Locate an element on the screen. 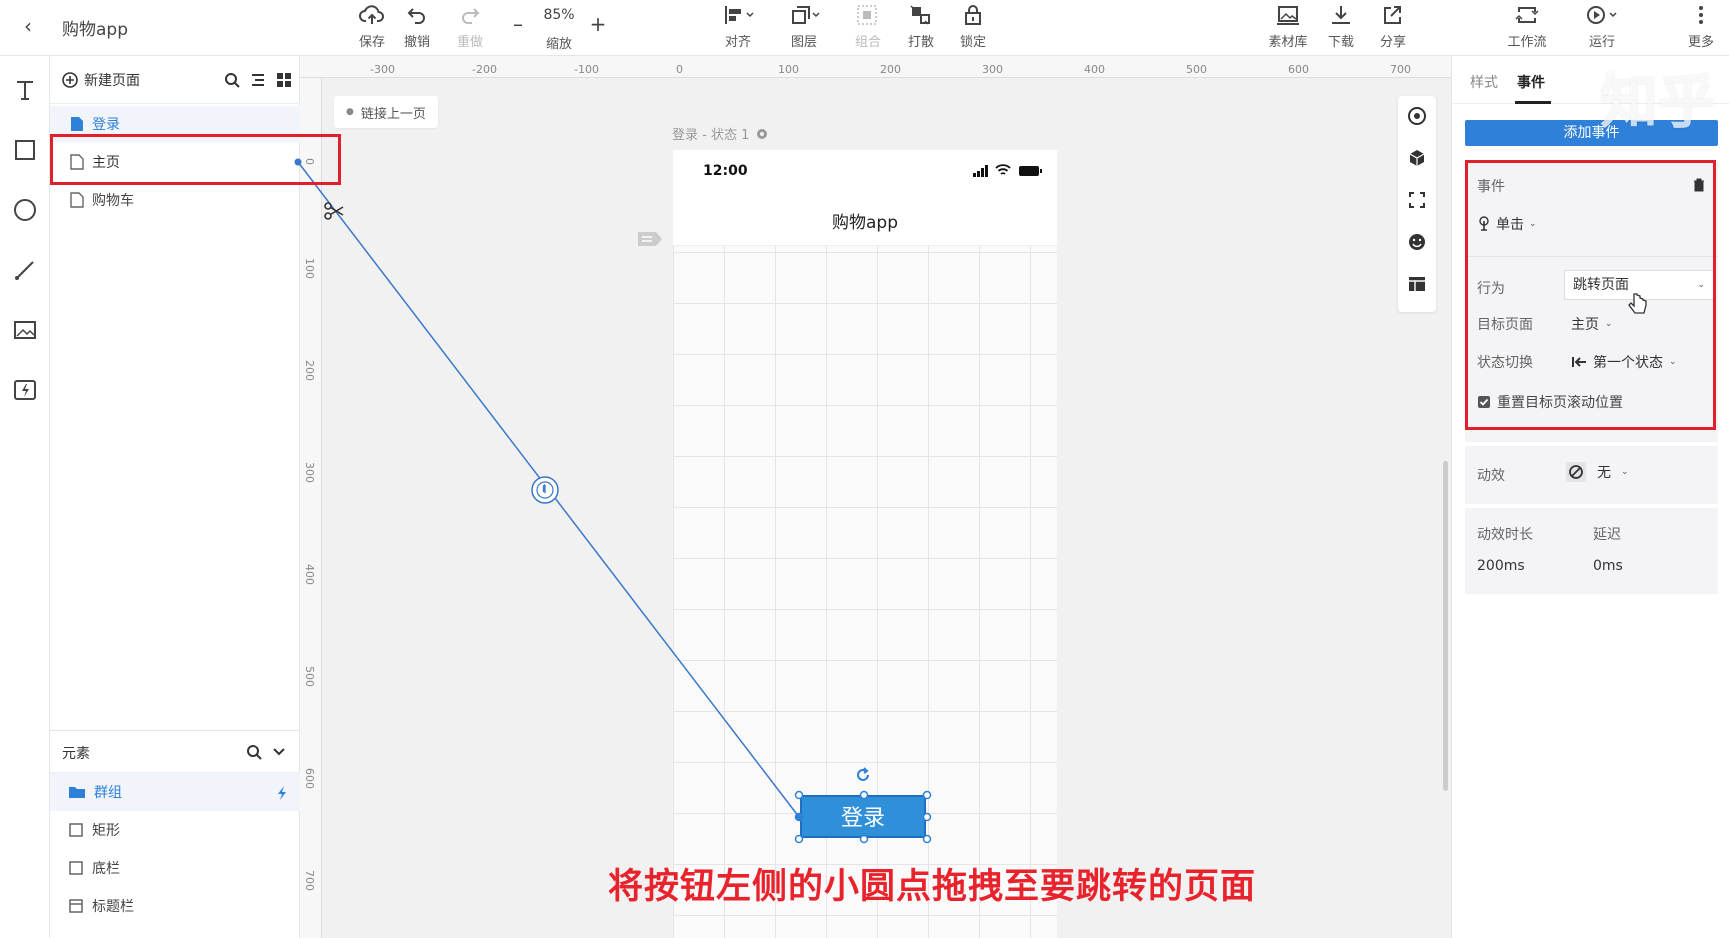 The height and width of the screenshot is (938, 1729). no-animation-icon is located at coordinates (1576, 472).